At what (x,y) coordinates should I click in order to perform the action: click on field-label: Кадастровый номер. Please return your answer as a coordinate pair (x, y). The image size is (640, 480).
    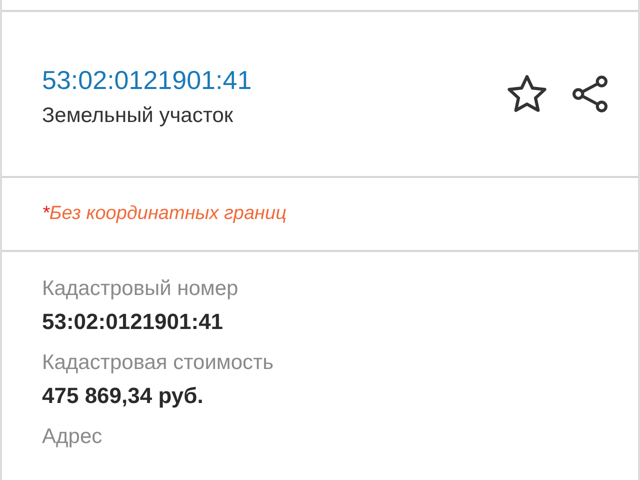
    Looking at the image, I should click on (141, 289).